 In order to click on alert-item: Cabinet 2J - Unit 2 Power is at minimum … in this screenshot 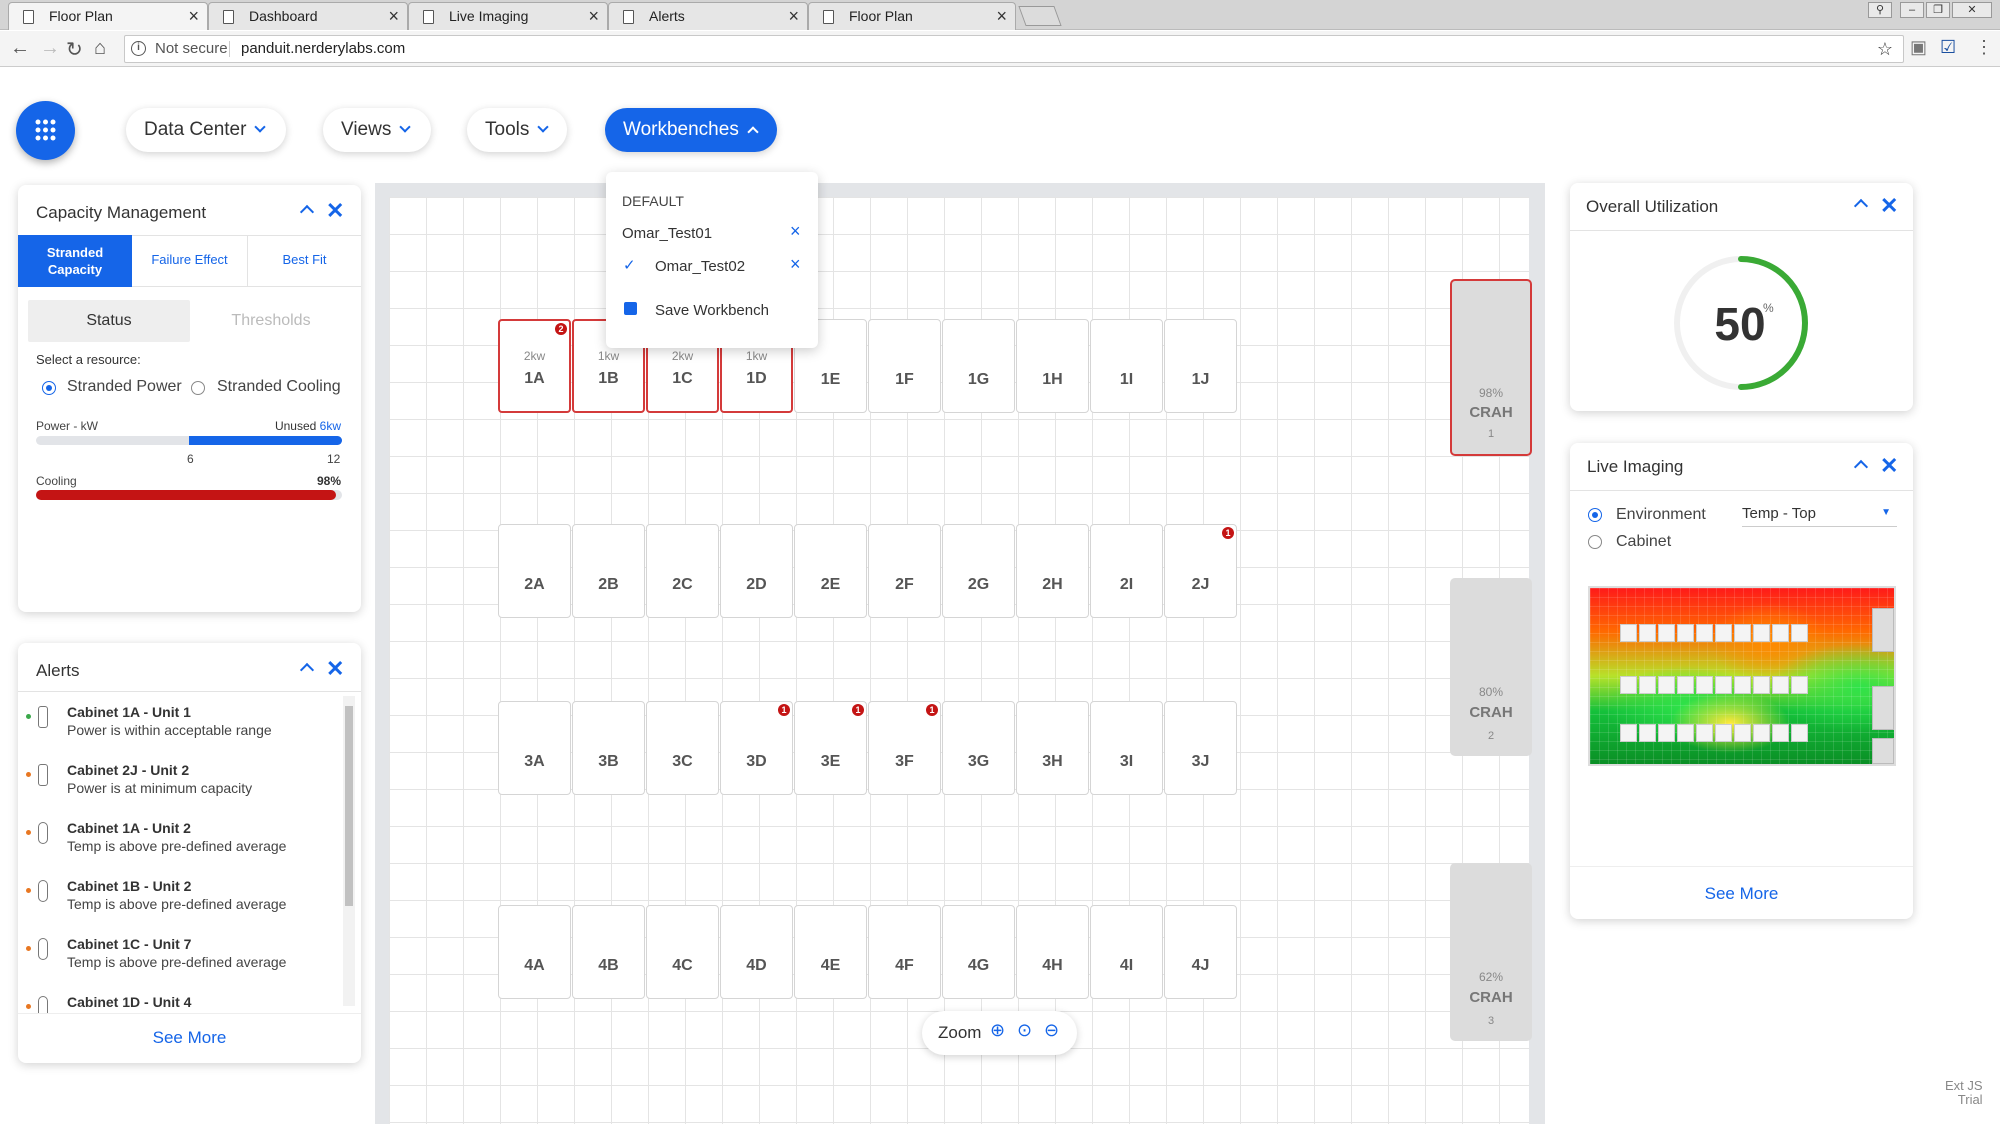, I will do `click(182, 788)`.